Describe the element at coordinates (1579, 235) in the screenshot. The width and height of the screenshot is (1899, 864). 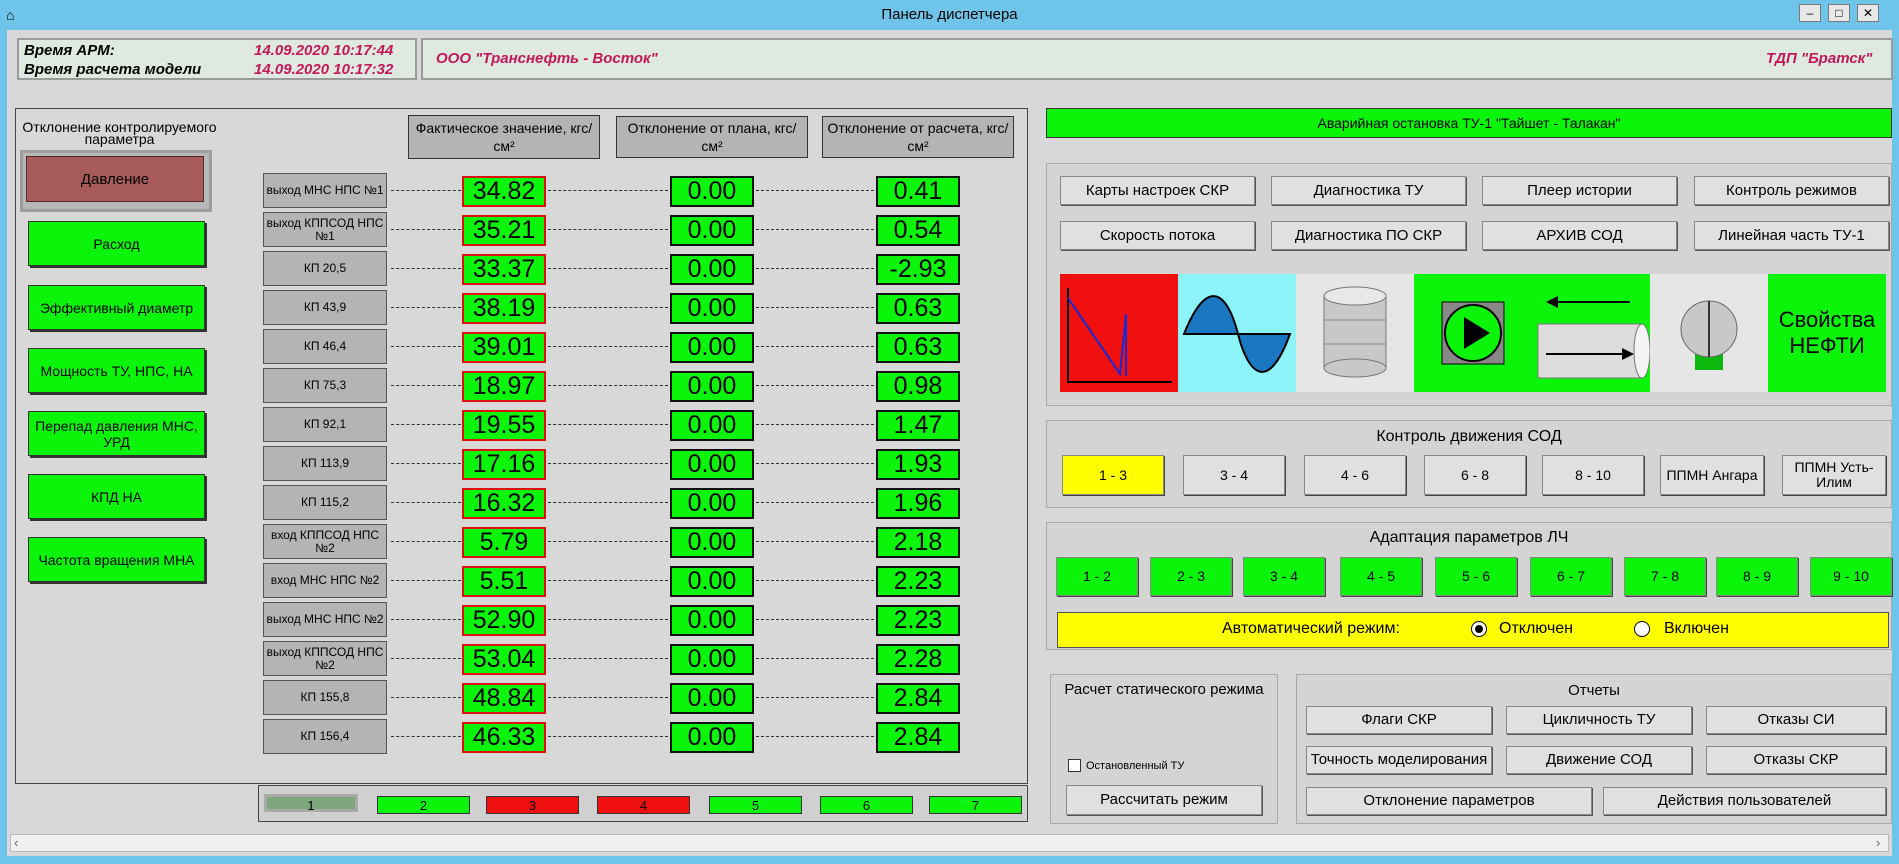
I see `nav-button: АРХИВ СОД` at that location.